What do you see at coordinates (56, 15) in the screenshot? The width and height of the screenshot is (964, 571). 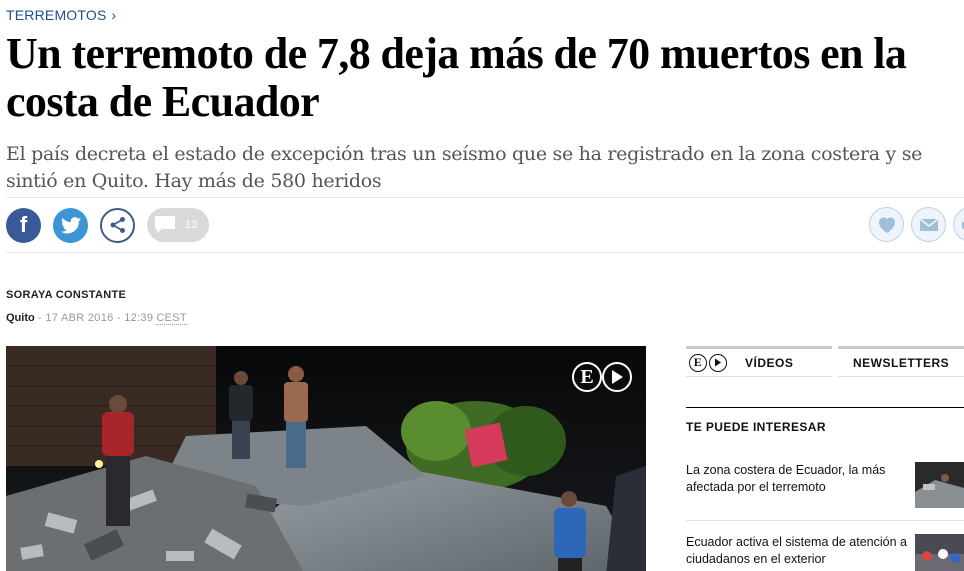 I see `section-kicker-label: TERREMOTOS` at bounding box center [56, 15].